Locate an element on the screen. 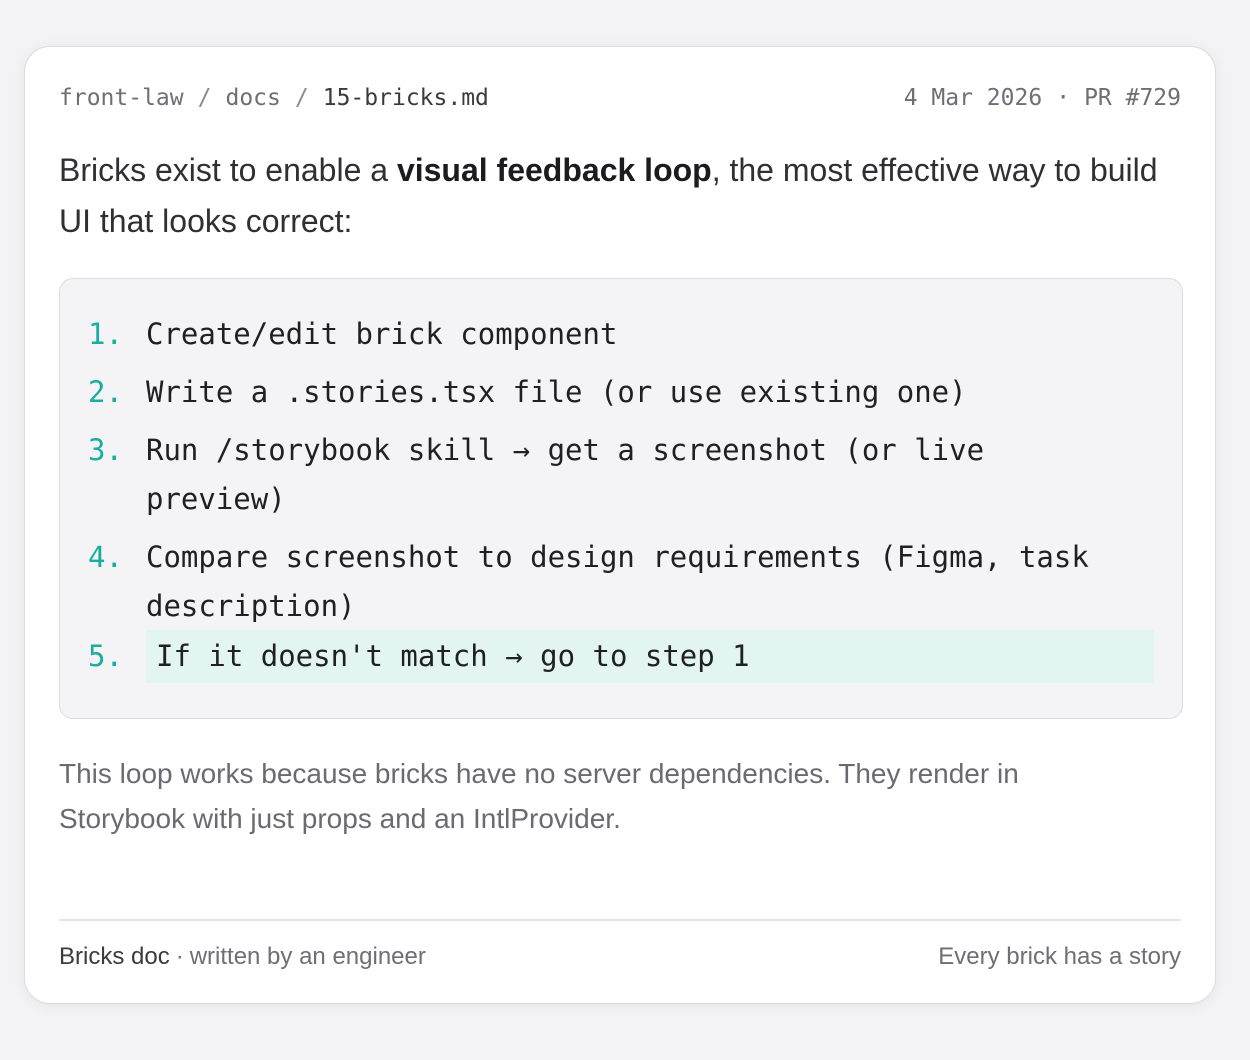 This screenshot has width=1250, height=1060. step-item: 1. Create/edit brick component is located at coordinates (621, 334).